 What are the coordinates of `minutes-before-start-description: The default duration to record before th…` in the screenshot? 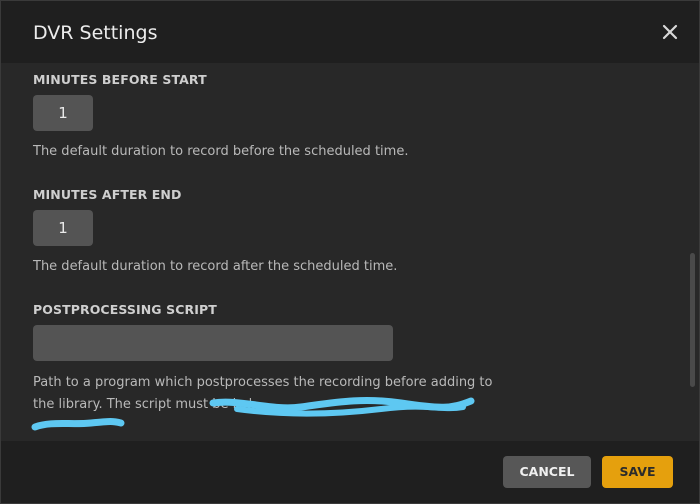 It's located at (221, 151).